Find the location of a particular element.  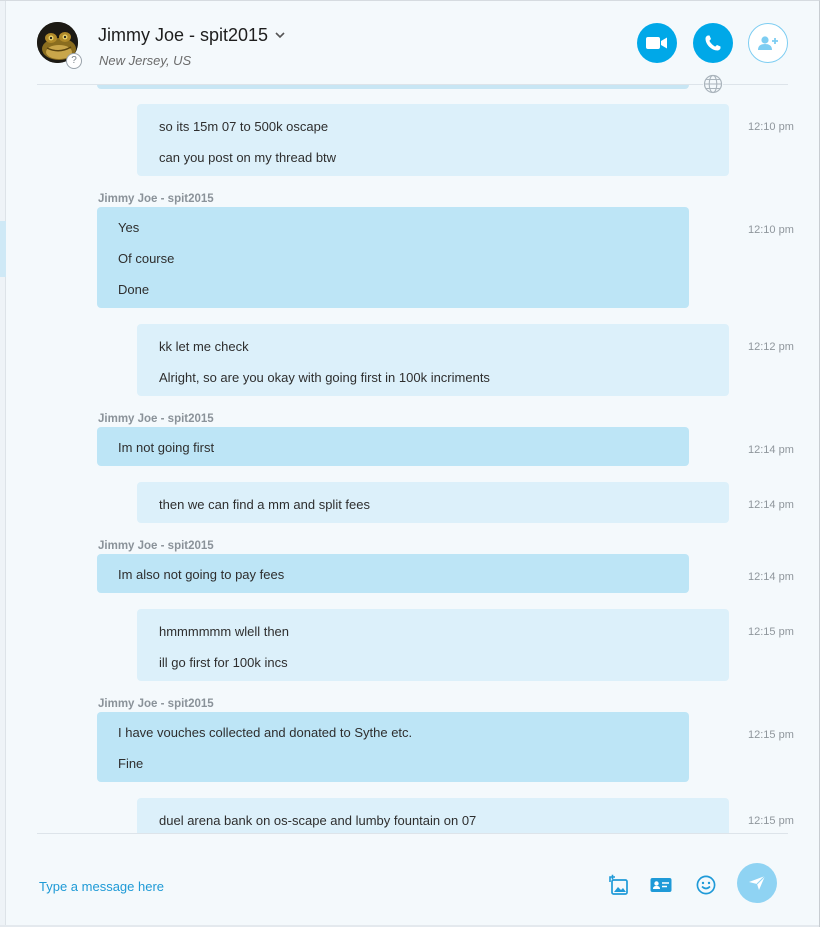

message-line: can you post on my thread btw is located at coordinates (248, 157).